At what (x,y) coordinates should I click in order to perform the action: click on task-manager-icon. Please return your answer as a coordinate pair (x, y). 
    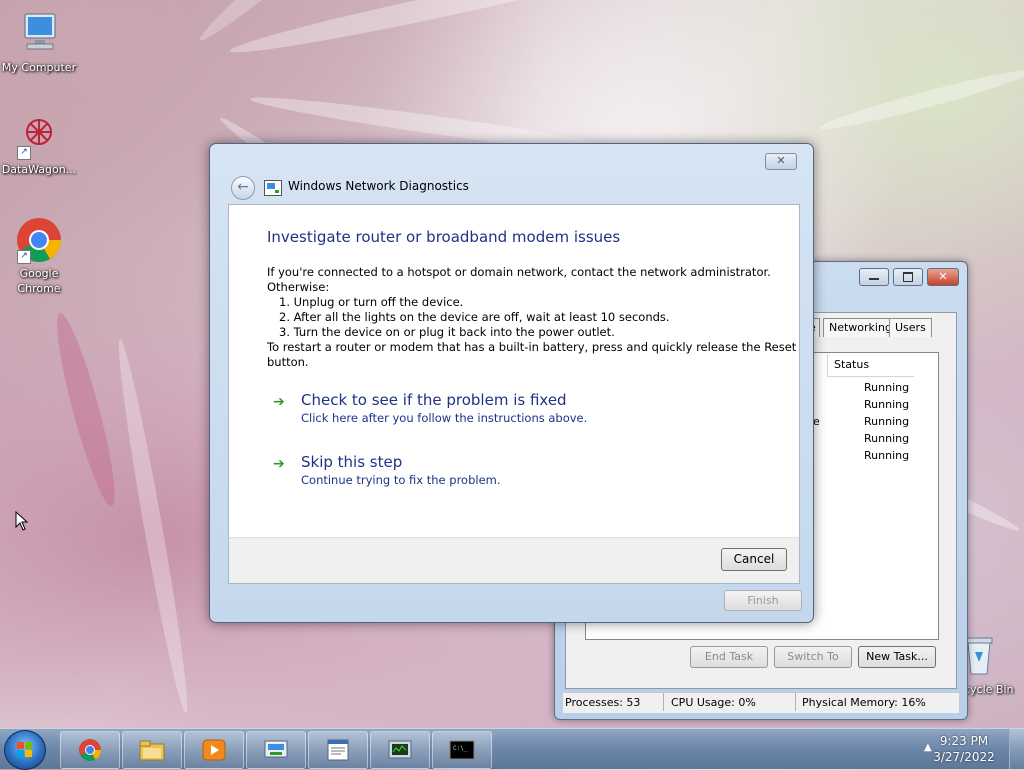
    Looking at the image, I should click on (400, 750).